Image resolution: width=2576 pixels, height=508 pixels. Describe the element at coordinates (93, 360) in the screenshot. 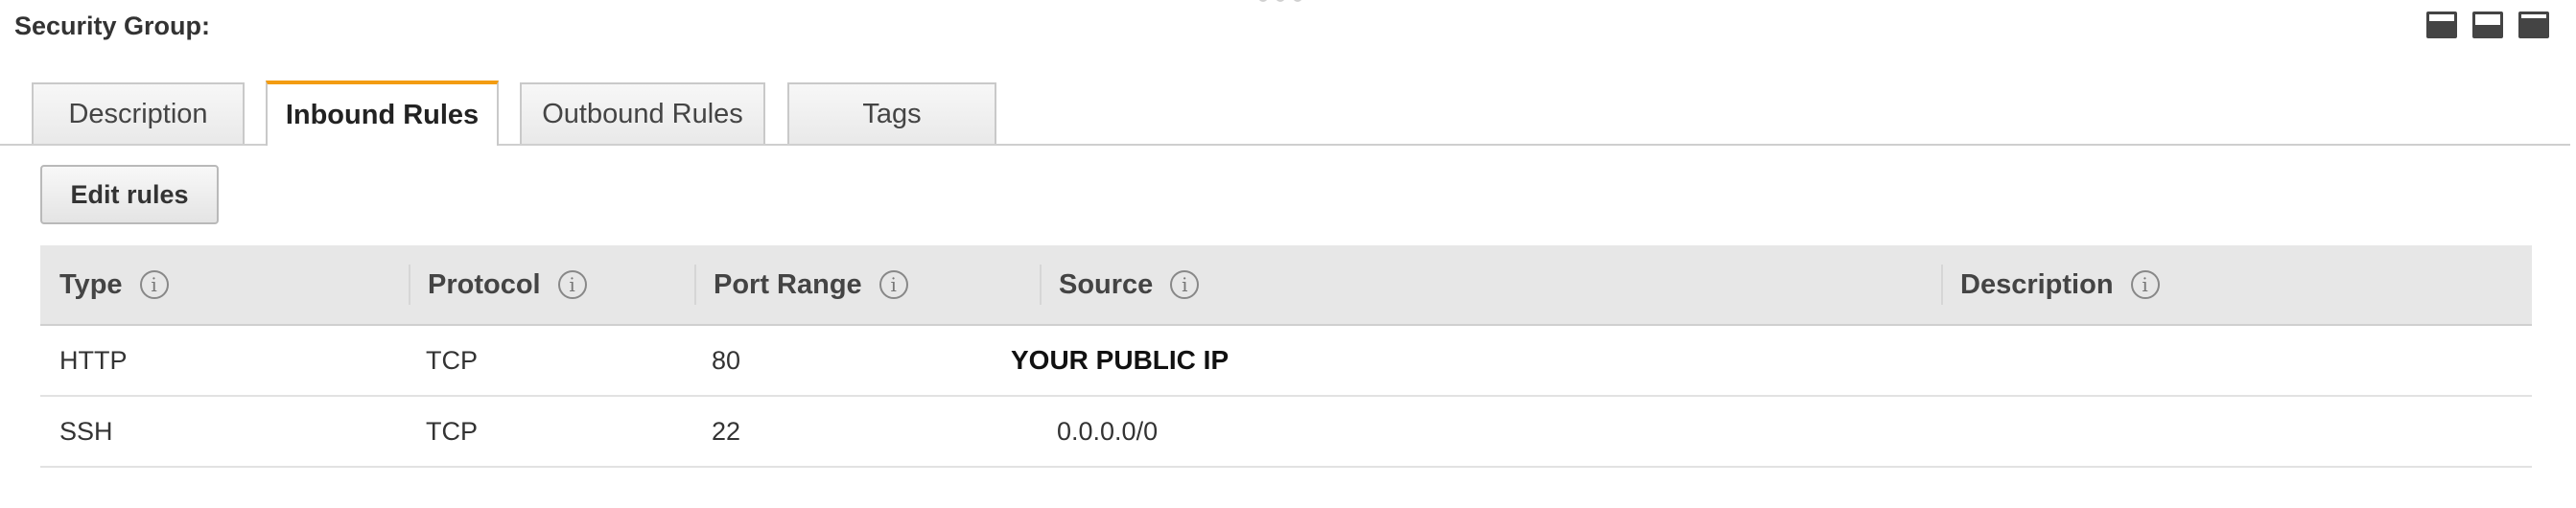

I see `cell-type: HTTP` at that location.